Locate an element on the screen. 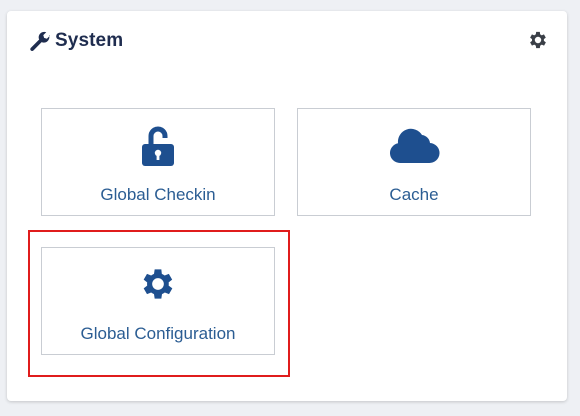  tile-label: Global Configuration is located at coordinates (158, 333).